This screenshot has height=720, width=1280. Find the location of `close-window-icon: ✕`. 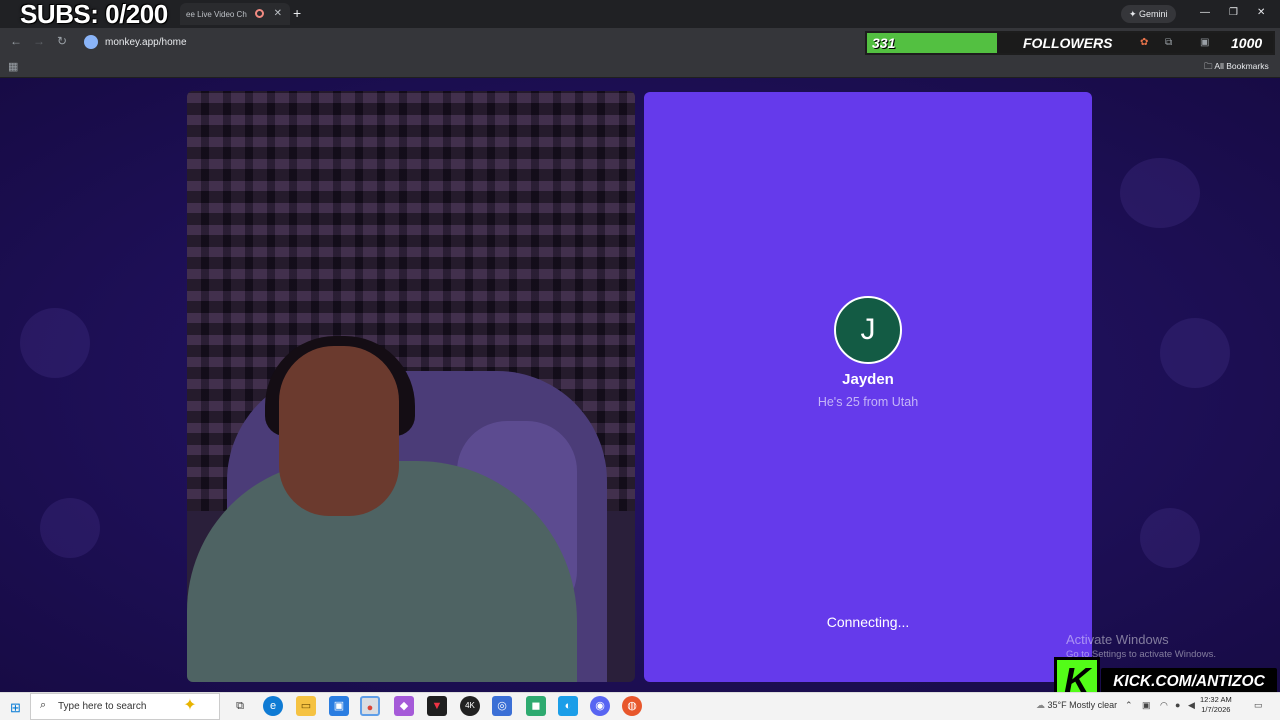

close-window-icon: ✕ is located at coordinates (1261, 12).